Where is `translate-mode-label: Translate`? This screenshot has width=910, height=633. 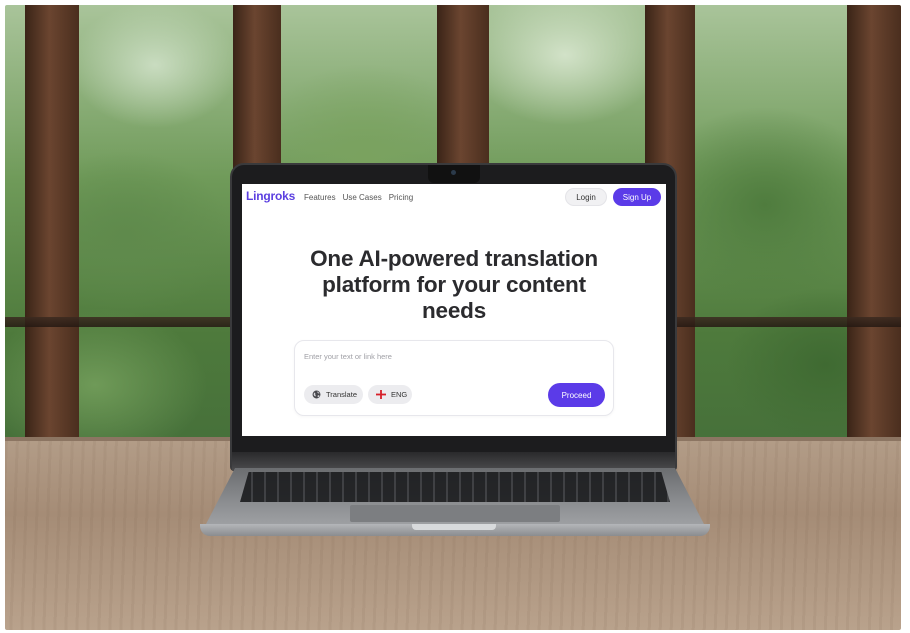 translate-mode-label: Translate is located at coordinates (341, 394).